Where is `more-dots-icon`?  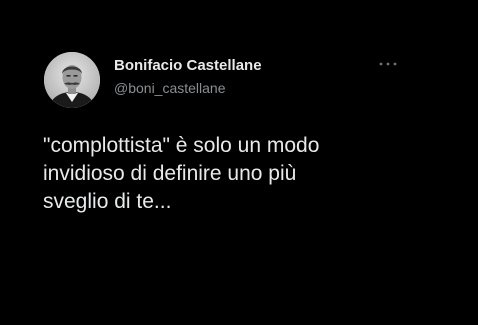 more-dots-icon is located at coordinates (388, 64).